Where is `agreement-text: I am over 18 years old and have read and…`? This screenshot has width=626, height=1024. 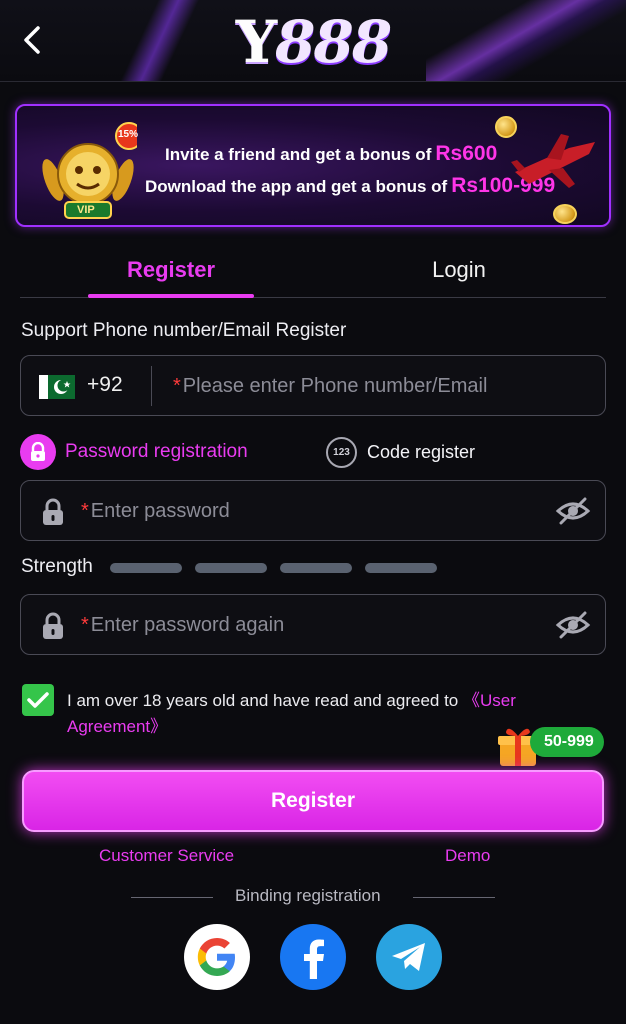
agreement-text: I am over 18 years old and have read and… is located at coordinates (291, 713).